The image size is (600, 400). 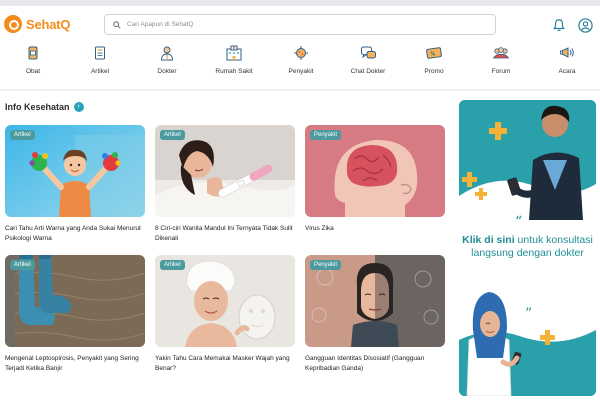 I want to click on section-title: Info Kesehatan, so click(x=37, y=107).